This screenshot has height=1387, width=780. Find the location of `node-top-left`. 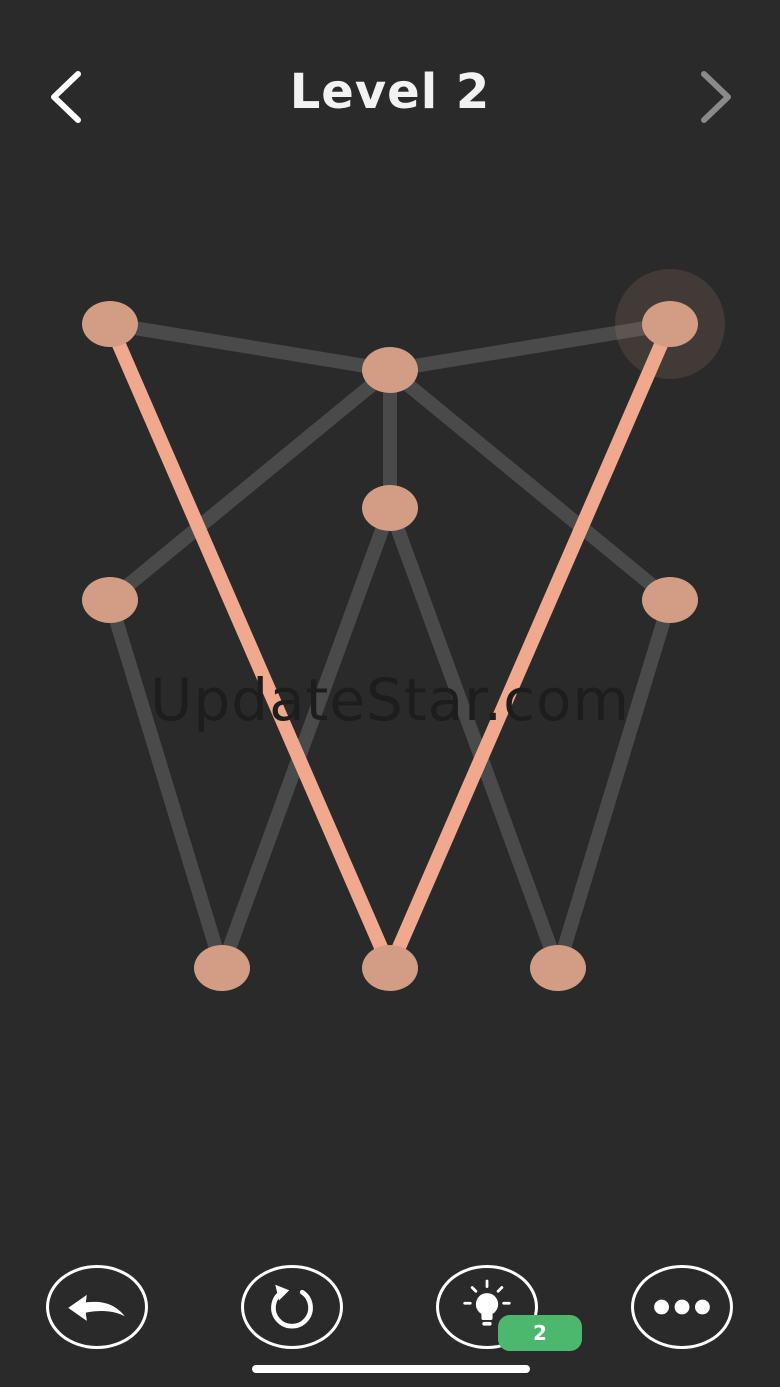

node-top-left is located at coordinates (110, 324).